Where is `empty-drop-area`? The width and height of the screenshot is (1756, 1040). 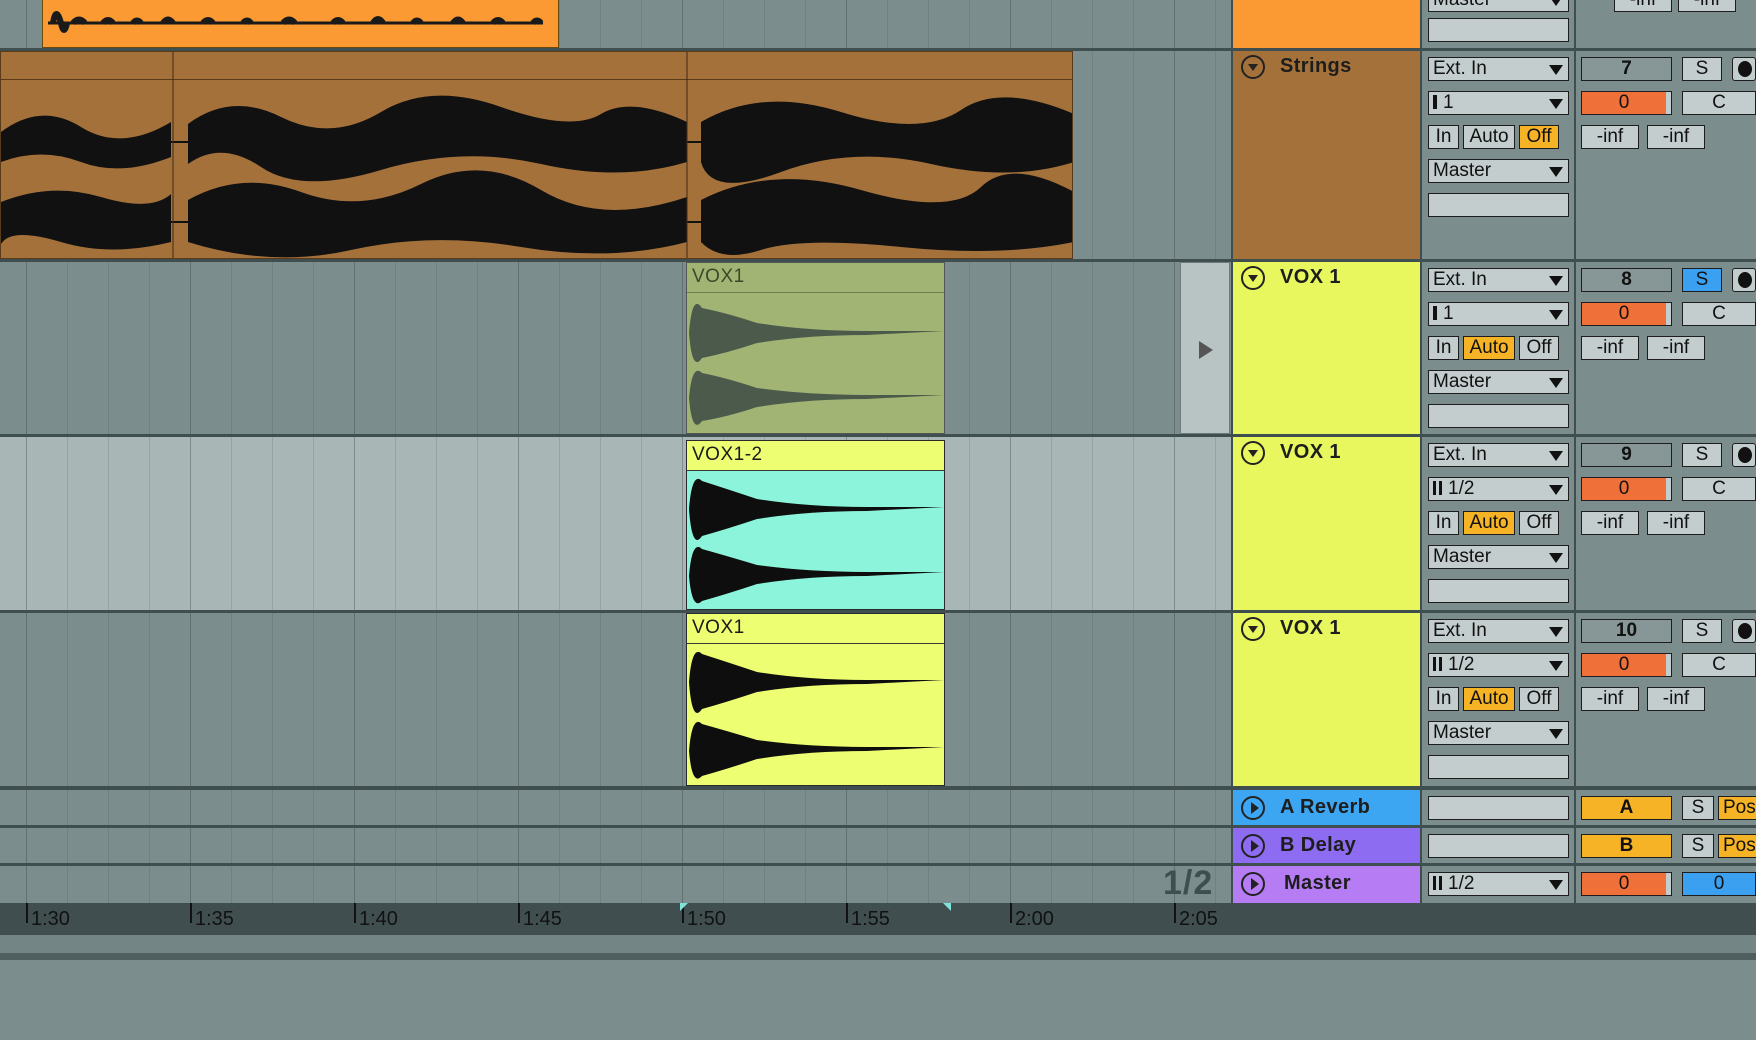 empty-drop-area is located at coordinates (878, 1000).